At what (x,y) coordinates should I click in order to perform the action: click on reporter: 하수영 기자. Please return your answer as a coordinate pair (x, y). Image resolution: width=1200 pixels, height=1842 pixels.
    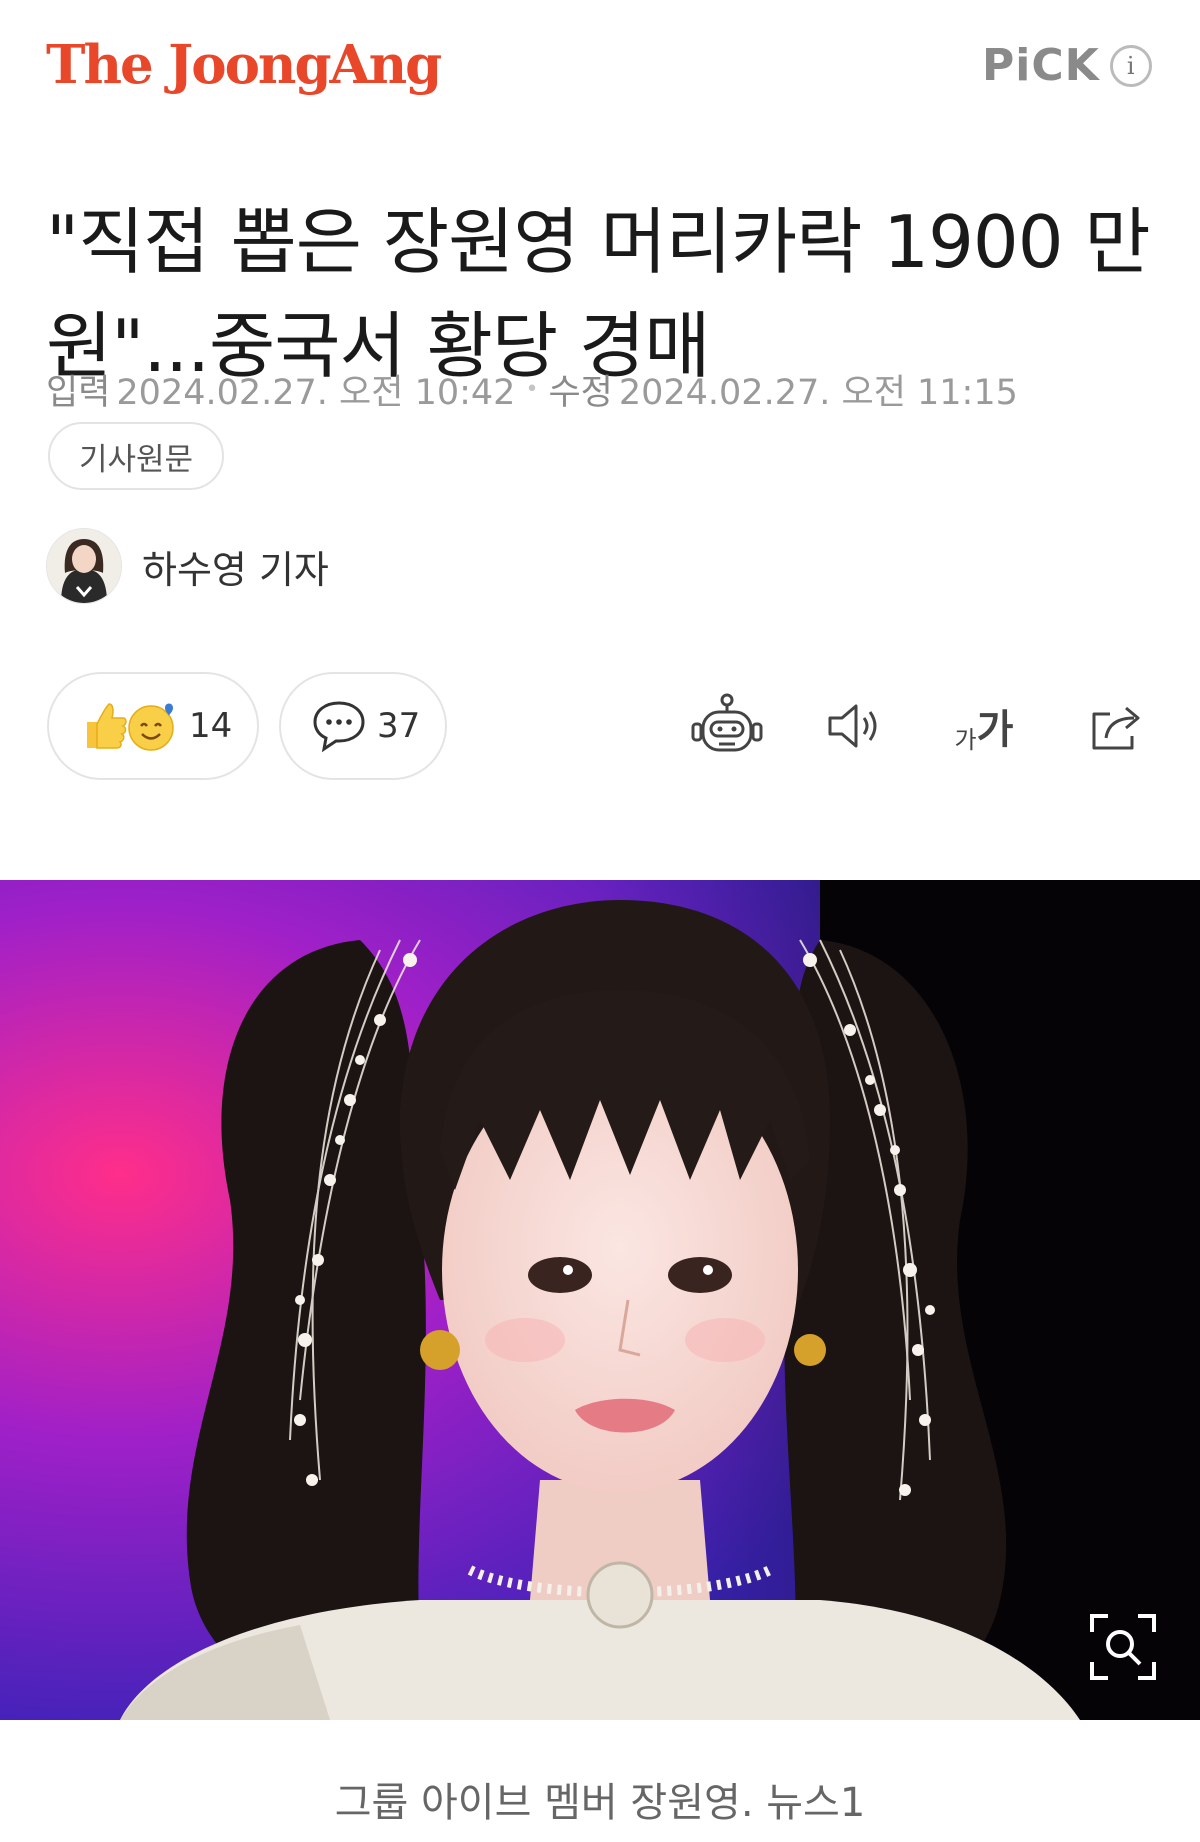
    Looking at the image, I should click on (187, 566).